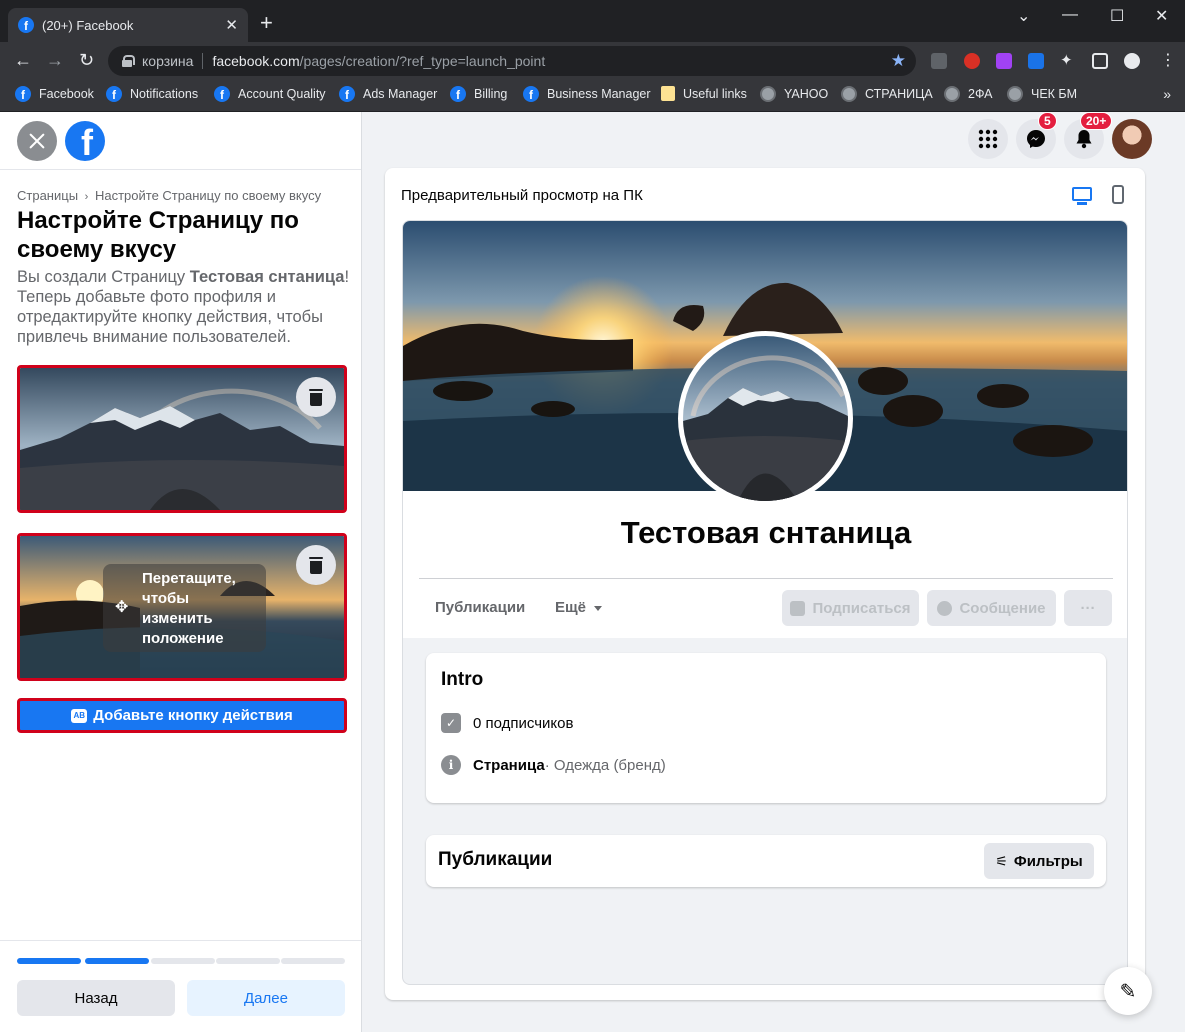  Describe the element at coordinates (553, 765) in the screenshot. I see `category-row: i Страница · Одежда (бренд)` at that location.